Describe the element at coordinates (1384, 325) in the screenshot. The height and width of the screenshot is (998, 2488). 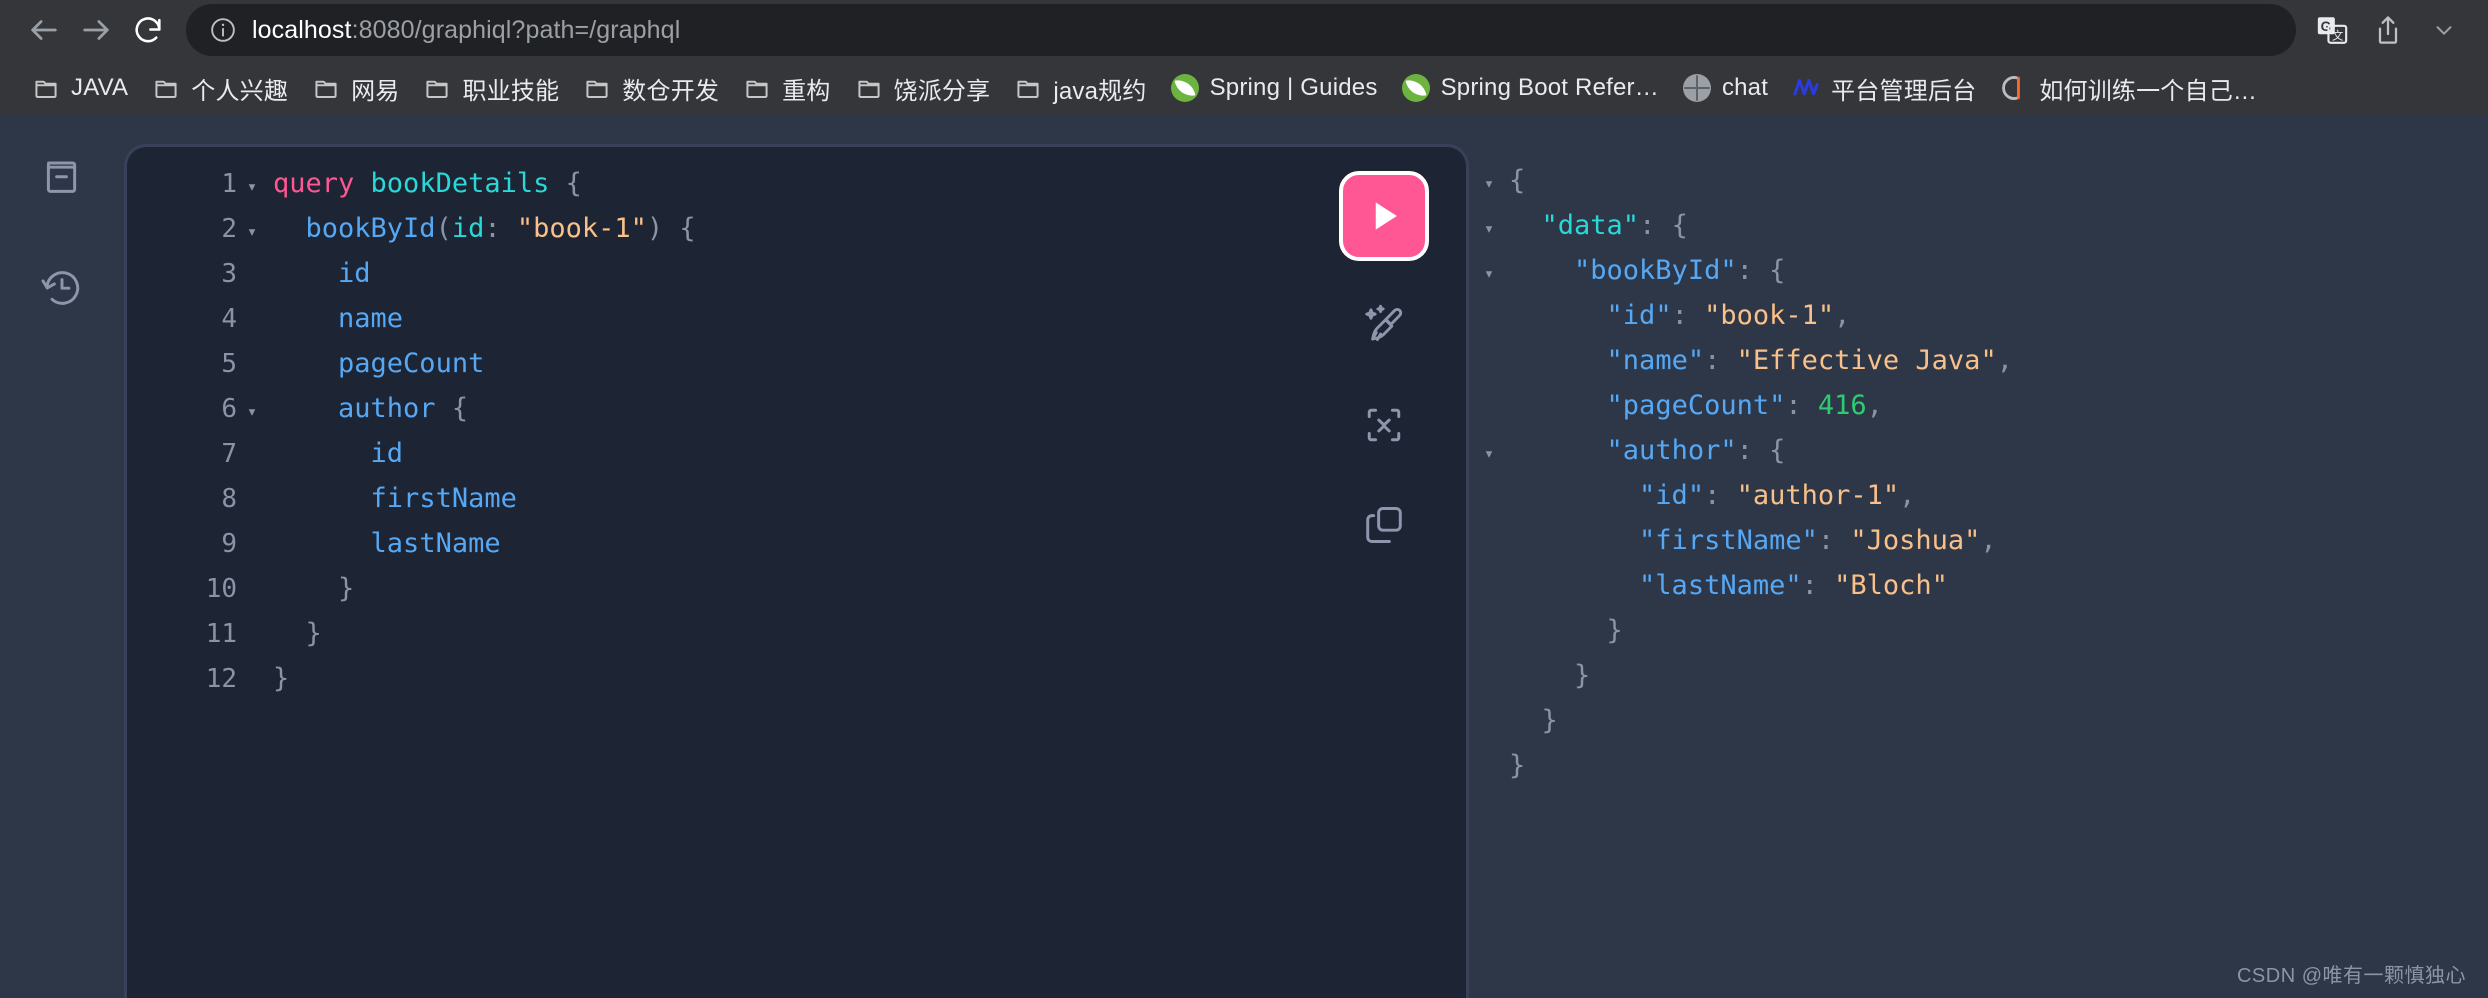
I see `prettify-button` at that location.